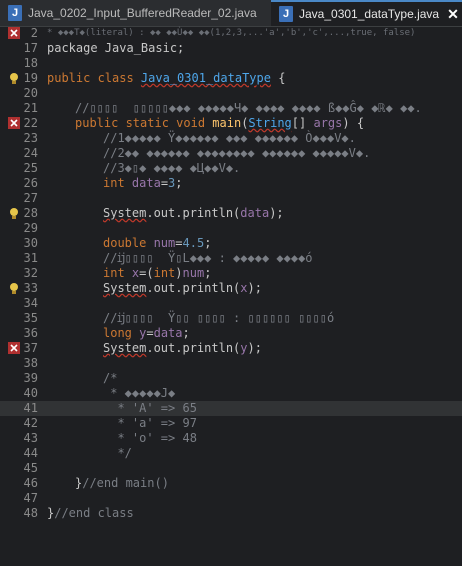 The width and height of the screenshot is (462, 566). I want to click on line-number: 32, so click(30, 273).